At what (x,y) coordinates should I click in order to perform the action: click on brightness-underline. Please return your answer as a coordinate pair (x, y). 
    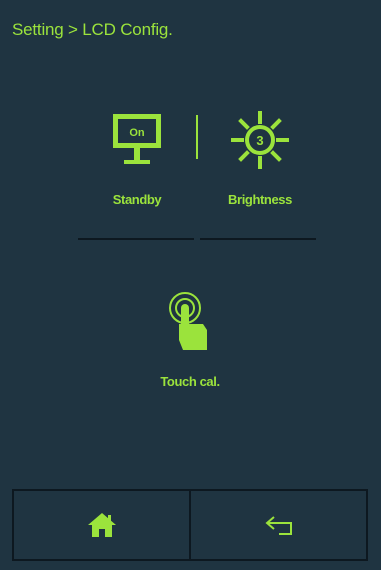
    Looking at the image, I should click on (258, 239).